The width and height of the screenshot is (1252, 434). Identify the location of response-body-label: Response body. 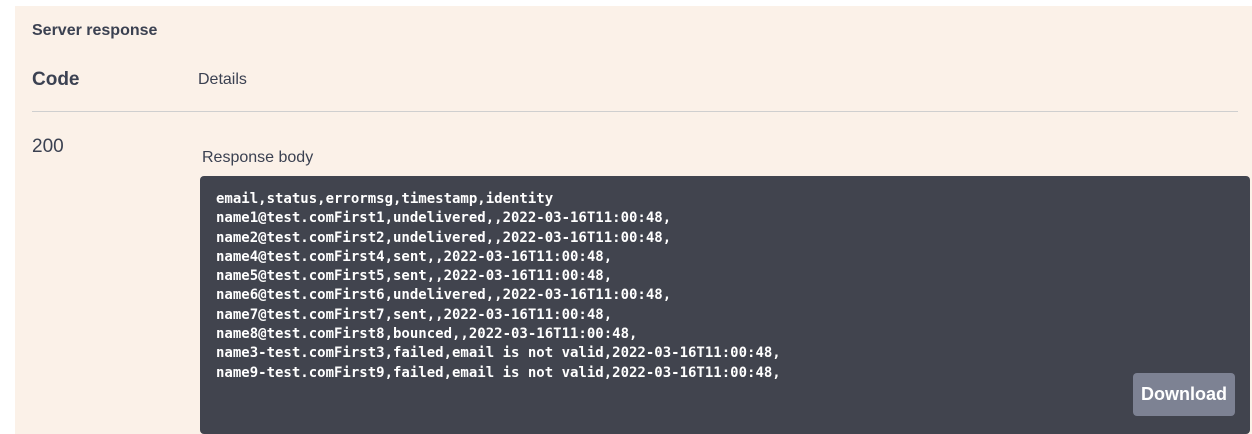
(258, 157).